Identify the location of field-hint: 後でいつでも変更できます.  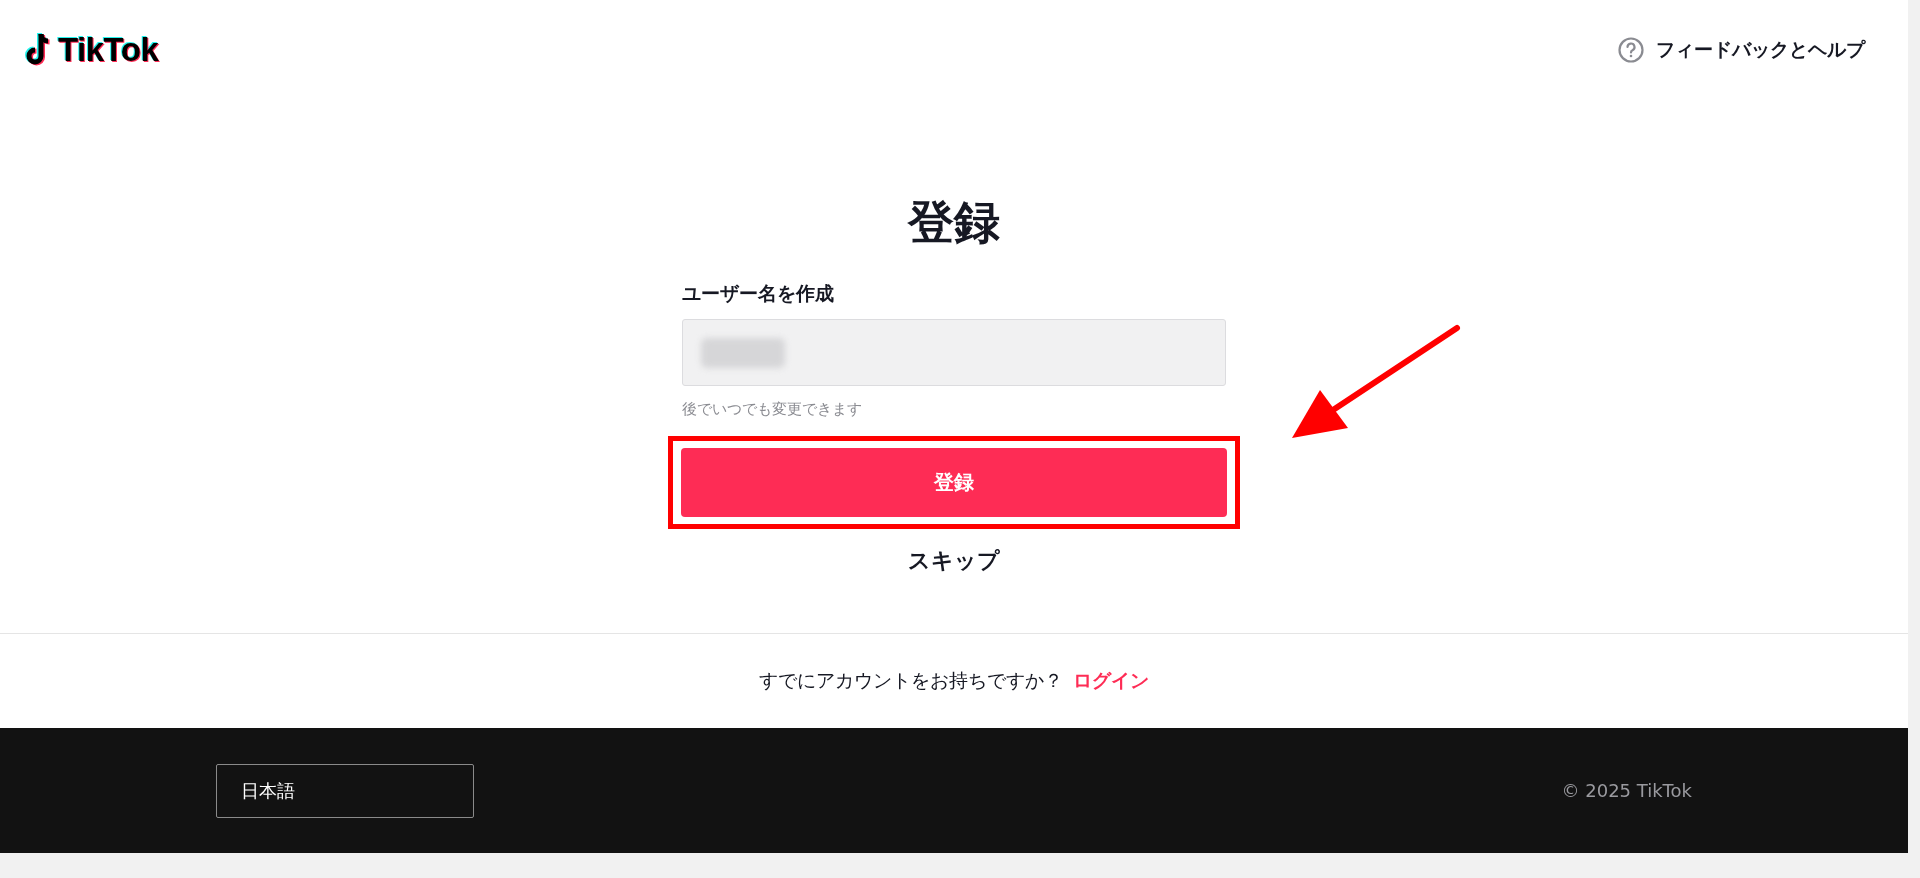
(772, 409).